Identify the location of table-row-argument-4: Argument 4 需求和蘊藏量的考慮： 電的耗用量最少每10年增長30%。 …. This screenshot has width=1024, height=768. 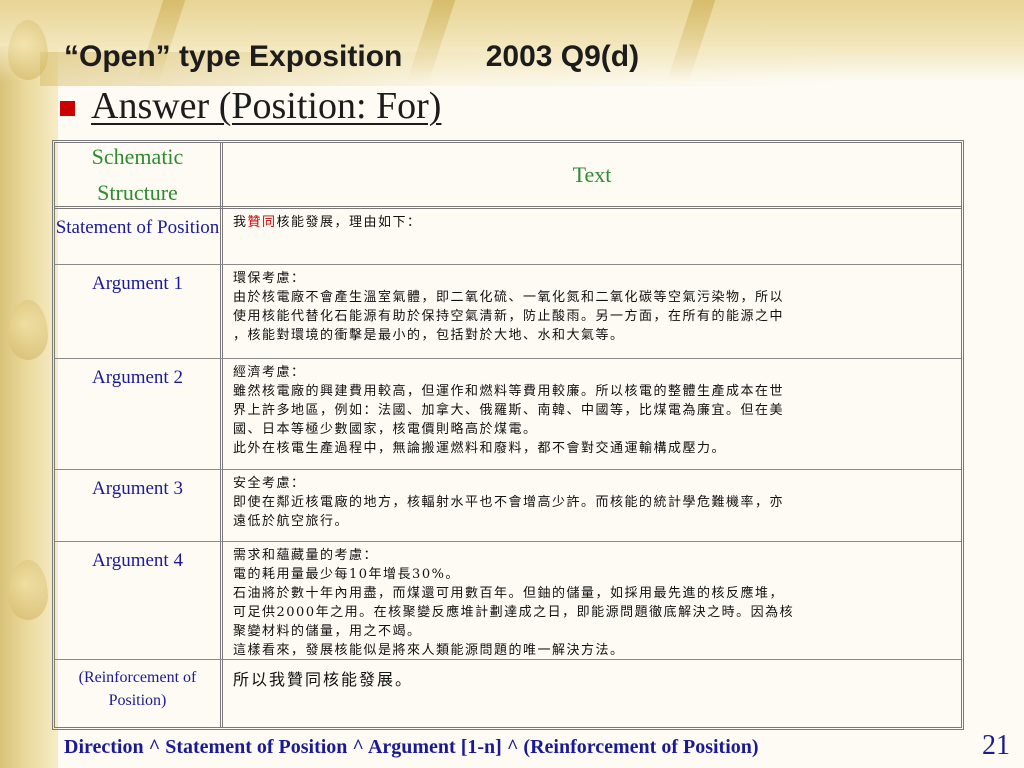
(508, 601).